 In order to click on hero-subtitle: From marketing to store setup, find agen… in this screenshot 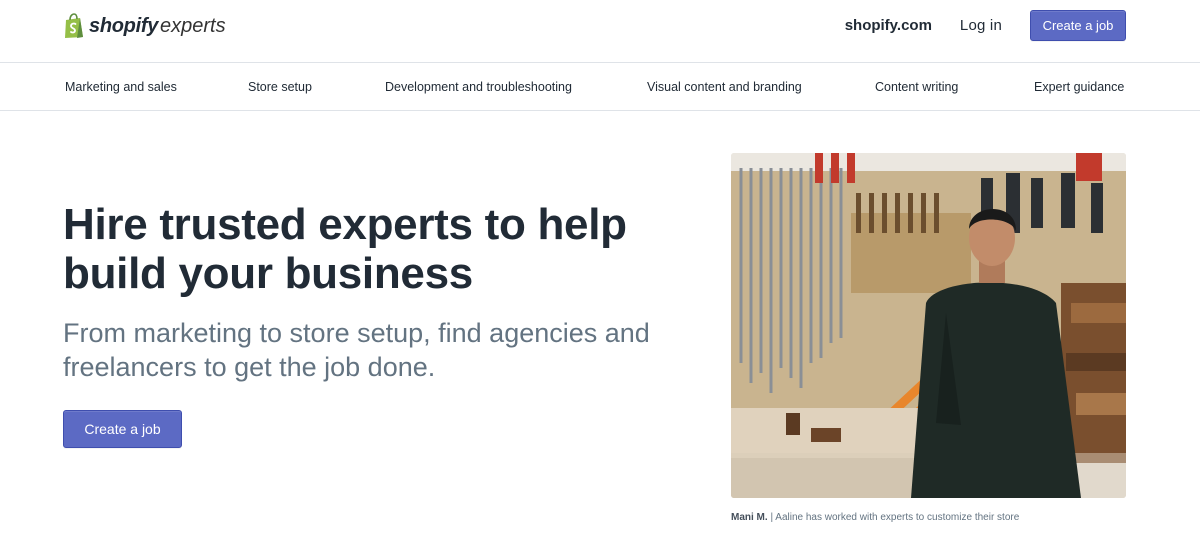, I will do `click(356, 350)`.